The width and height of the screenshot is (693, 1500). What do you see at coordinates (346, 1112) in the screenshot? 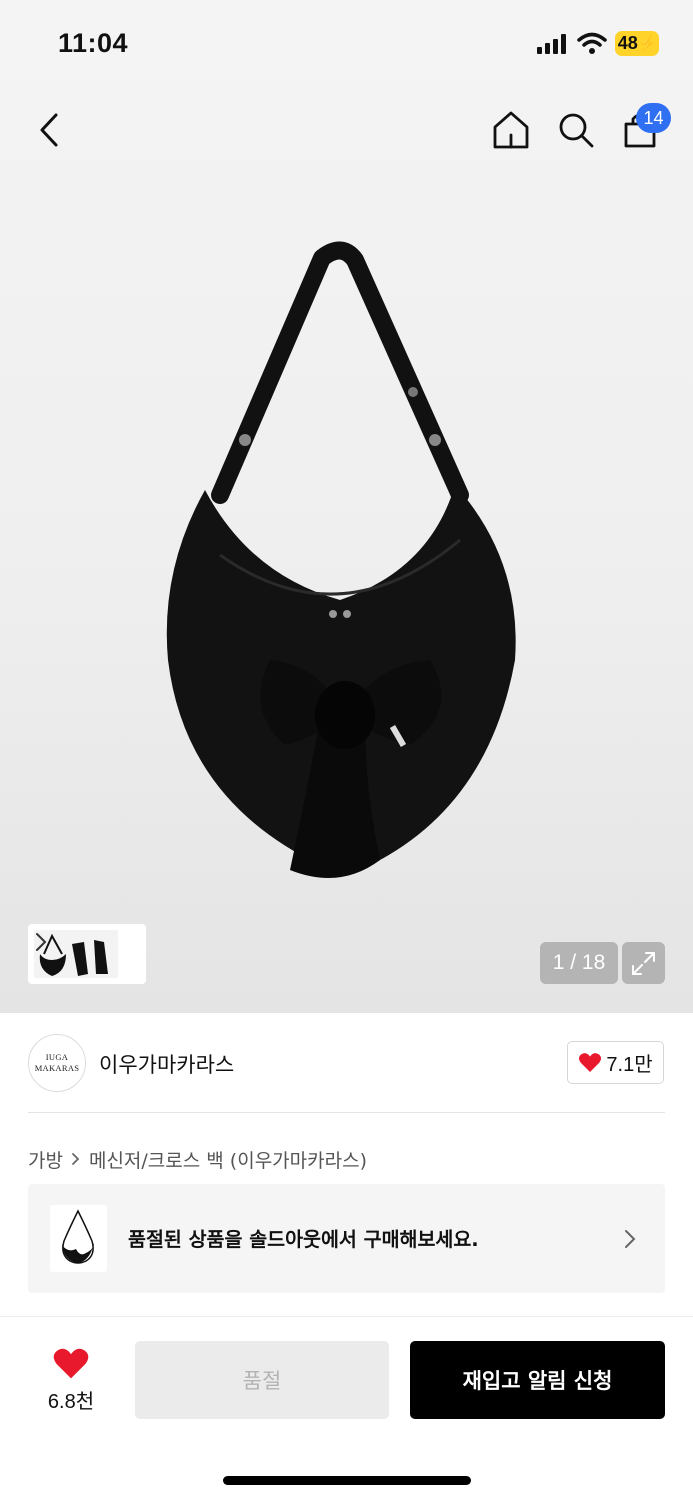
I see `divider` at bounding box center [346, 1112].